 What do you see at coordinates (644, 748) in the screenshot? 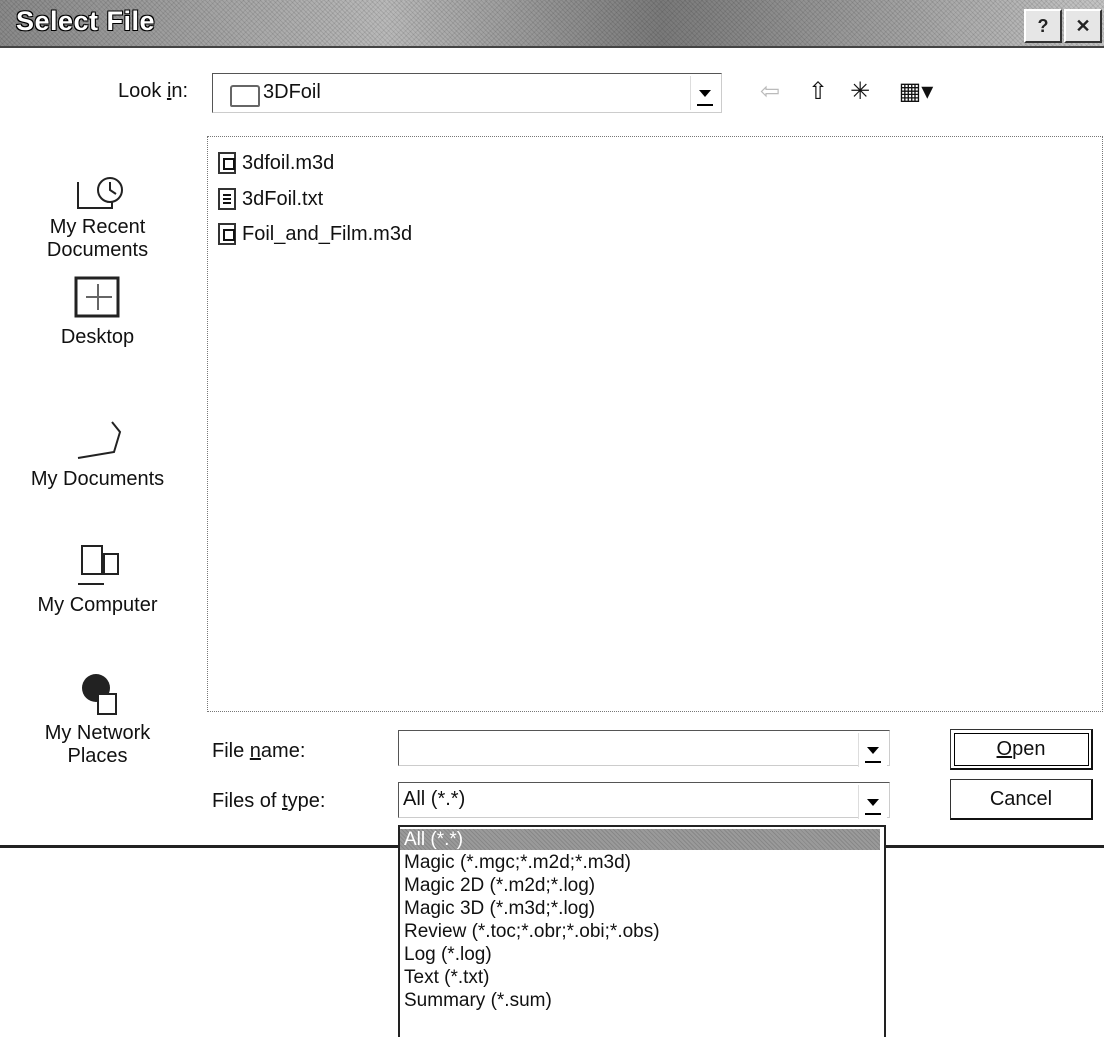
I see `file-name-input` at bounding box center [644, 748].